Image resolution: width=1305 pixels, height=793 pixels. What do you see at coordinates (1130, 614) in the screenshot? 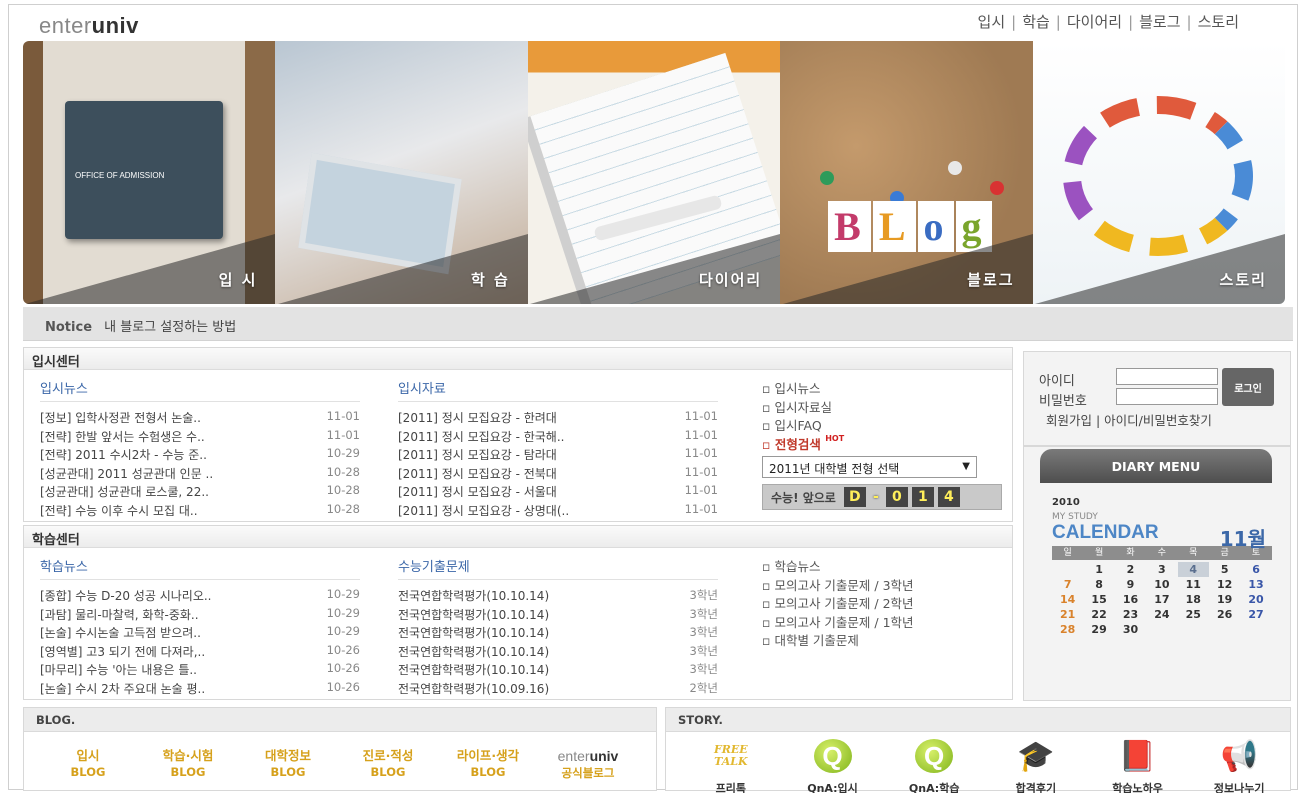
I see `calendar-day: 23` at bounding box center [1130, 614].